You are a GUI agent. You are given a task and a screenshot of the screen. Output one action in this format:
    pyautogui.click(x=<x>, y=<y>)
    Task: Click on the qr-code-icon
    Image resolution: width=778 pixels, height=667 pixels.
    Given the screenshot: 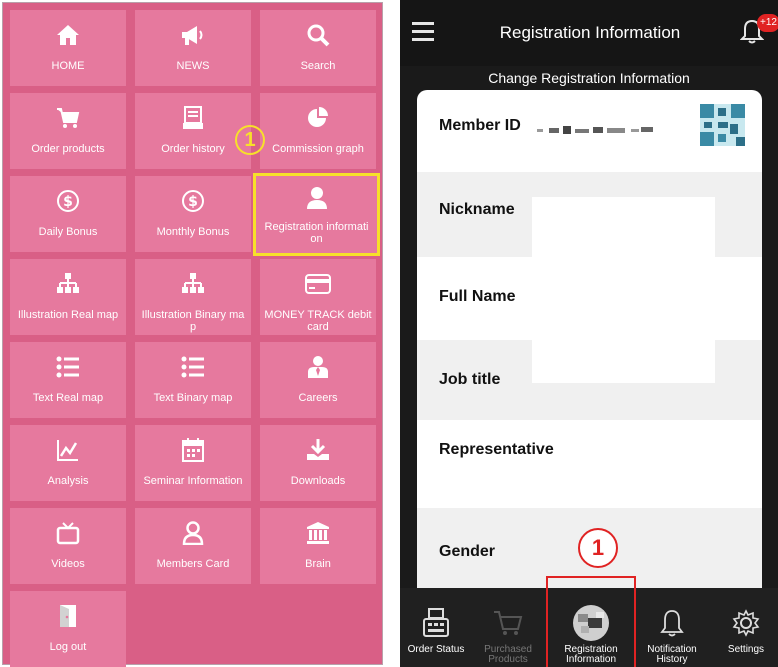 What is the action you would take?
    pyautogui.click(x=722, y=125)
    